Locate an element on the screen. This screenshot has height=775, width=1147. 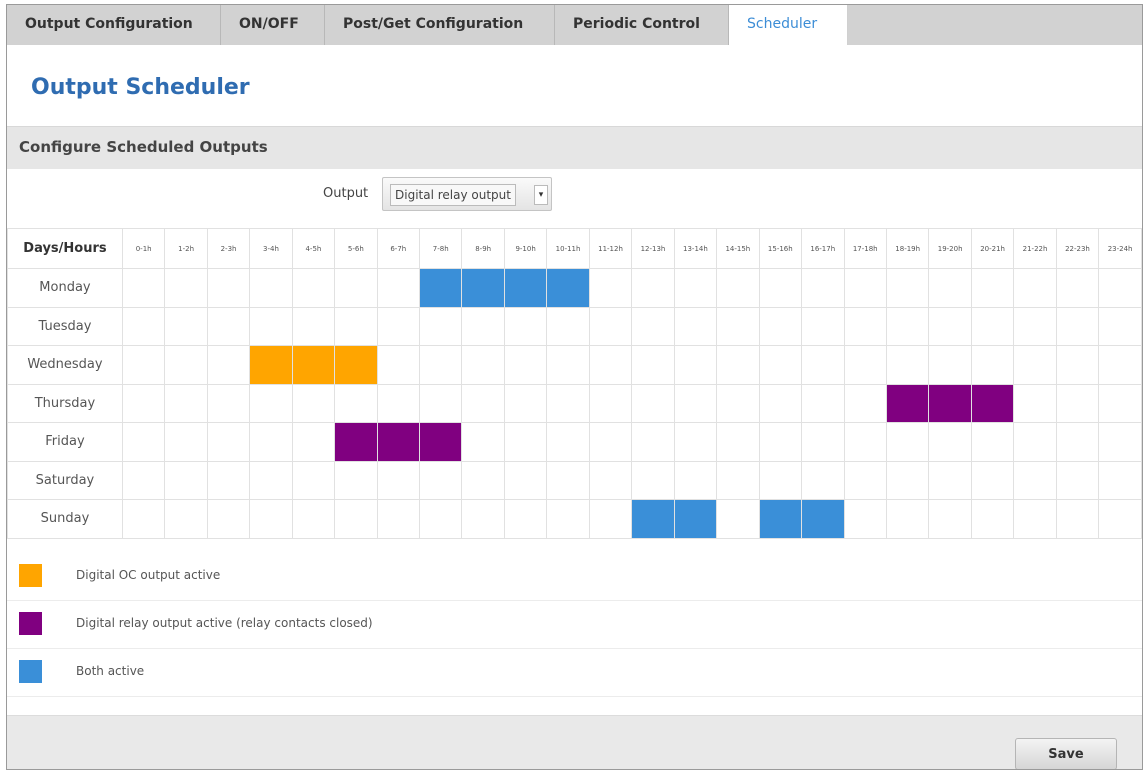
tab-output-configuration: Output Configuration is located at coordinates (114, 25).